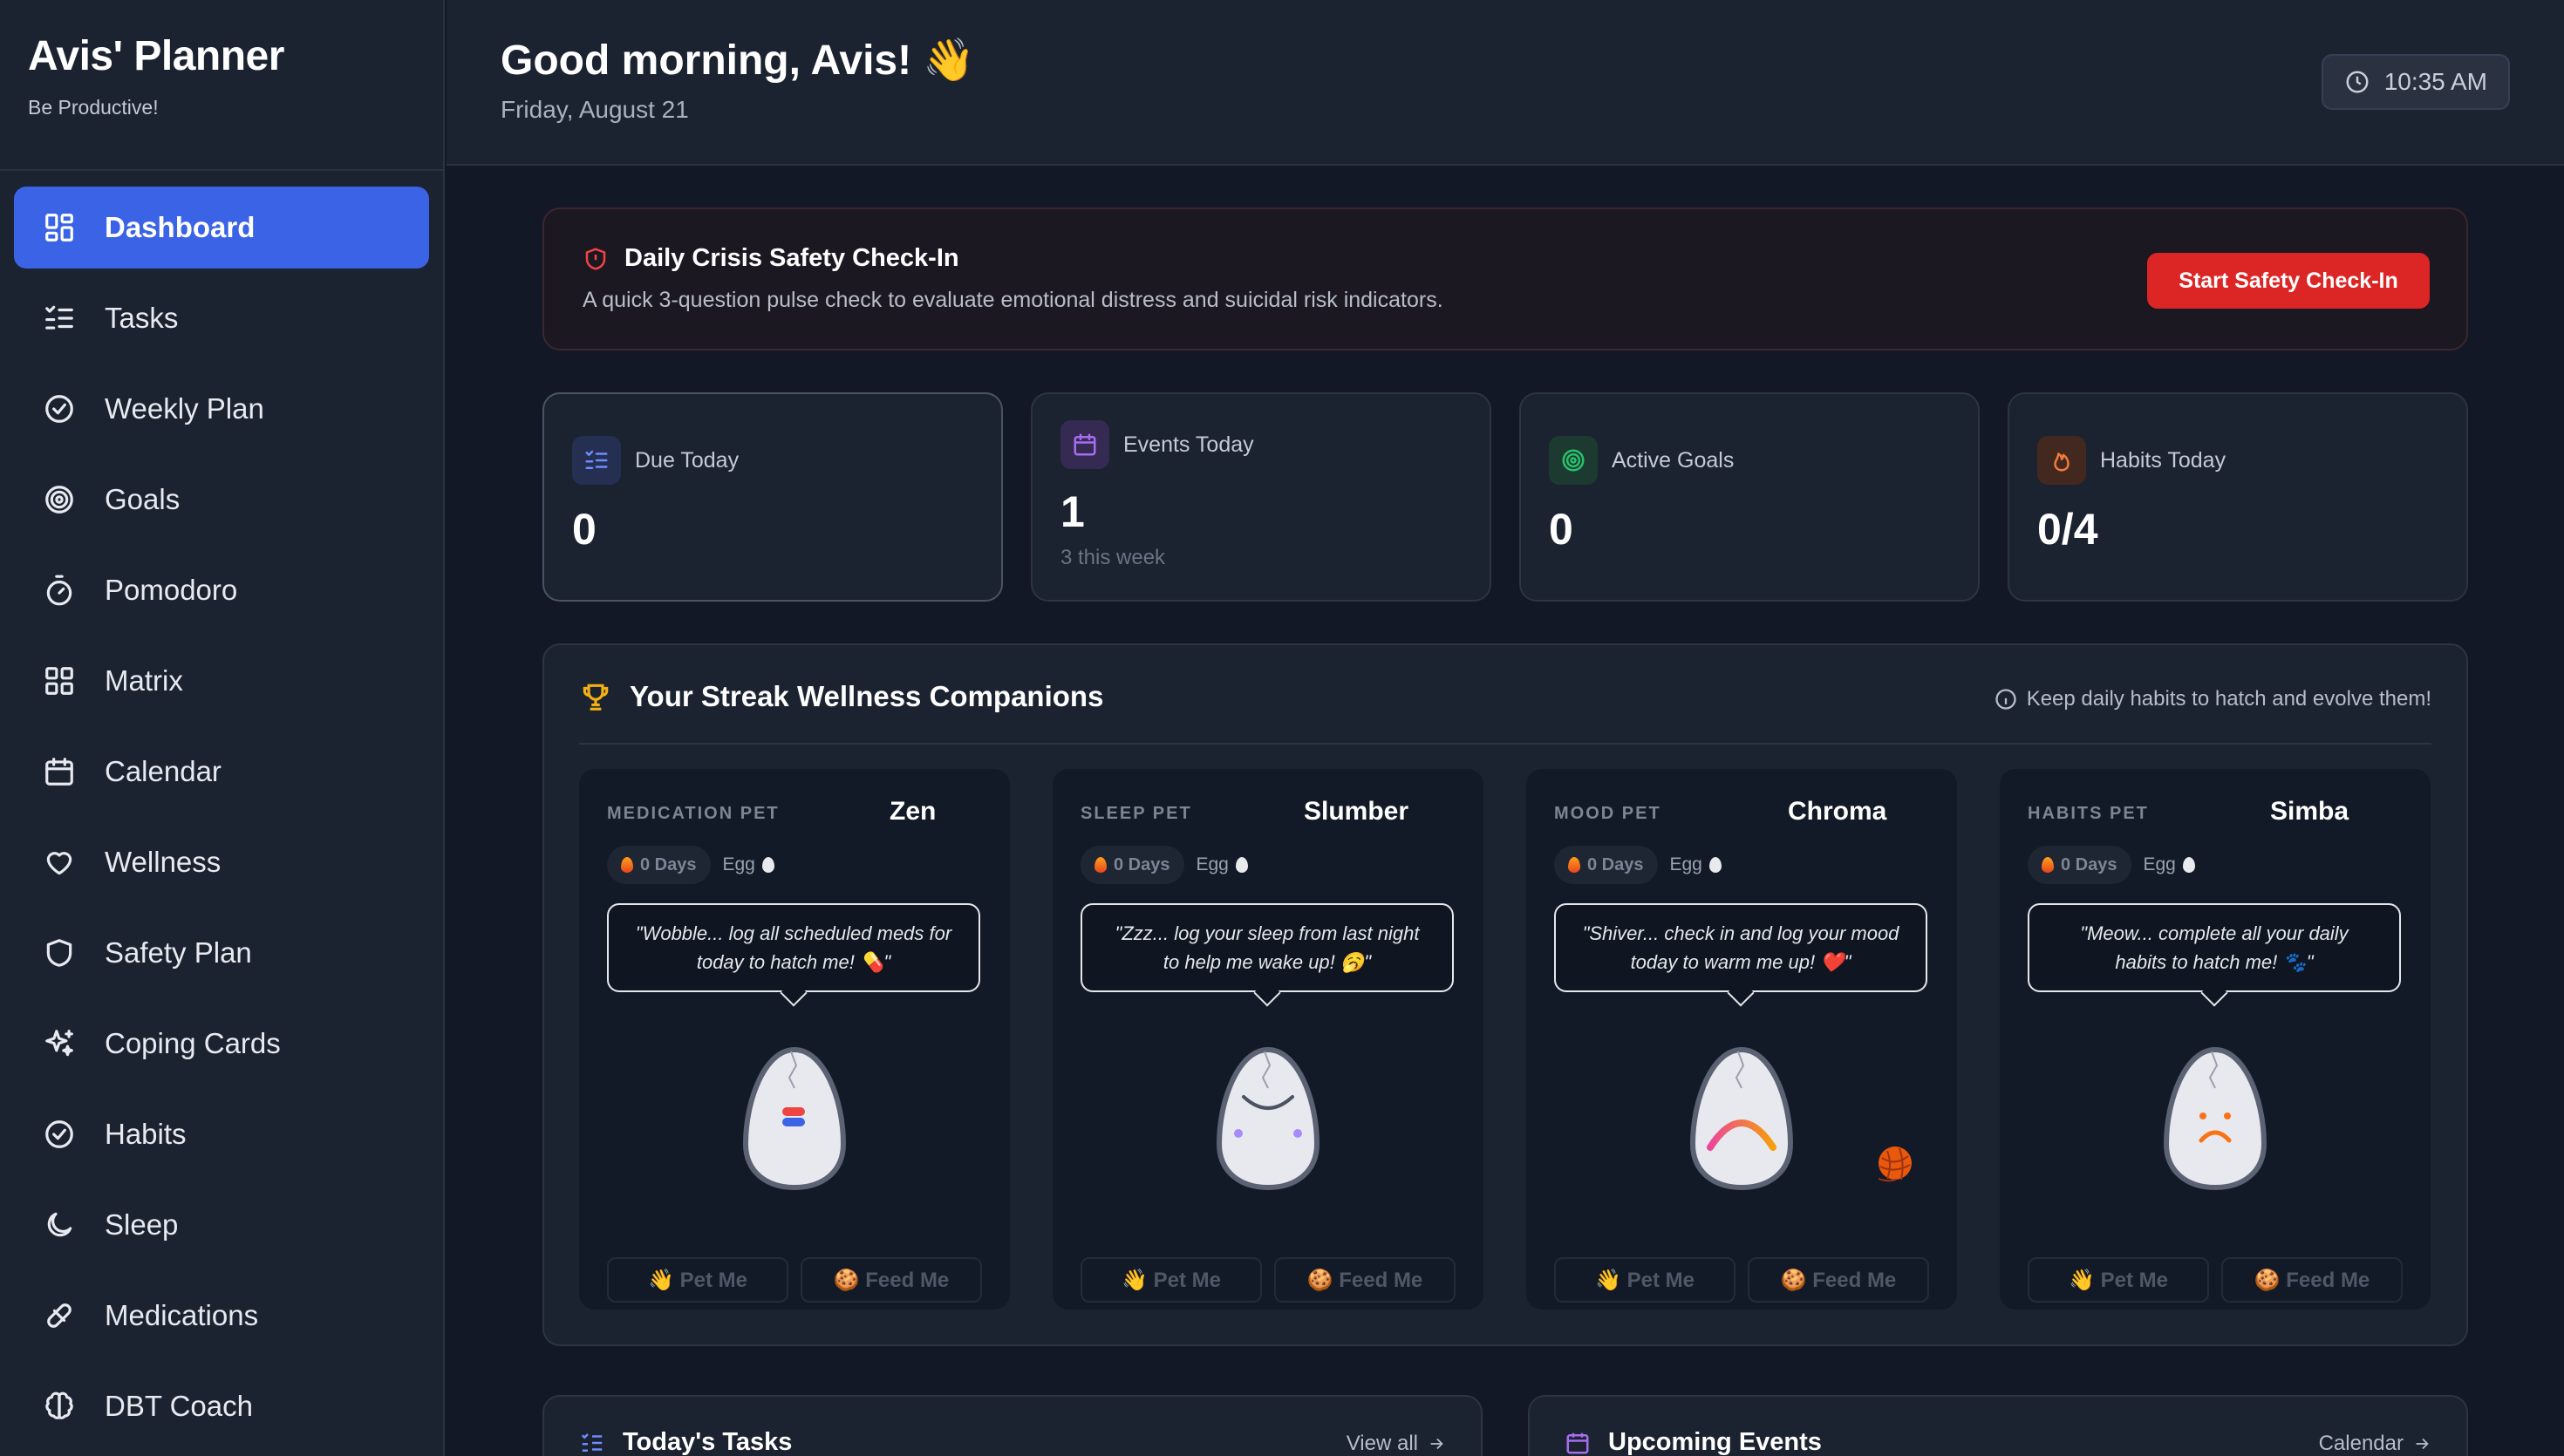 This screenshot has width=2564, height=1456. What do you see at coordinates (687, 460) in the screenshot?
I see `stat-label: Due Today` at bounding box center [687, 460].